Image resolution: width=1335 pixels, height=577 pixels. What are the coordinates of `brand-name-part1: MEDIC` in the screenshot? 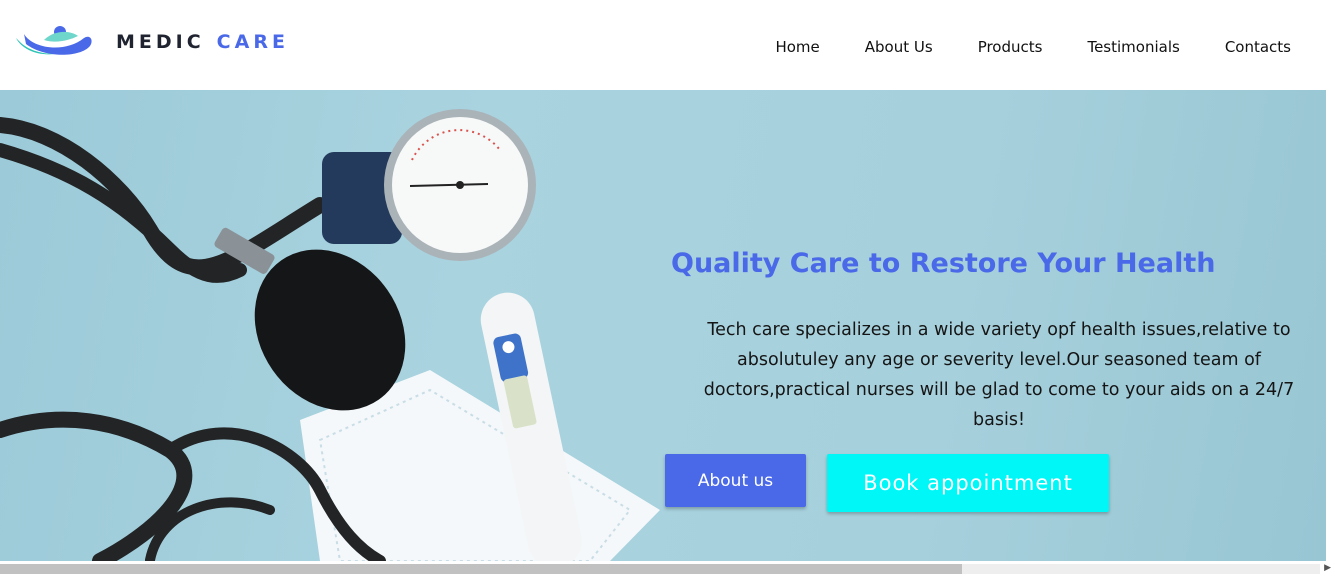 It's located at (160, 42).